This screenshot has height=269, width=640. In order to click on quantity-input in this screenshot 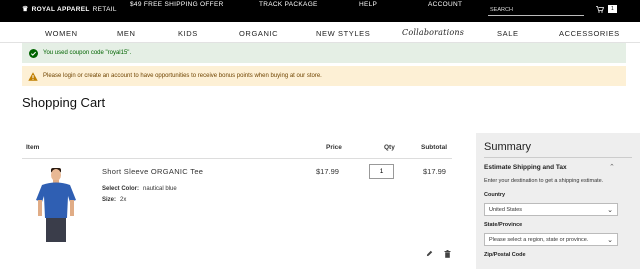, I will do `click(381, 171)`.